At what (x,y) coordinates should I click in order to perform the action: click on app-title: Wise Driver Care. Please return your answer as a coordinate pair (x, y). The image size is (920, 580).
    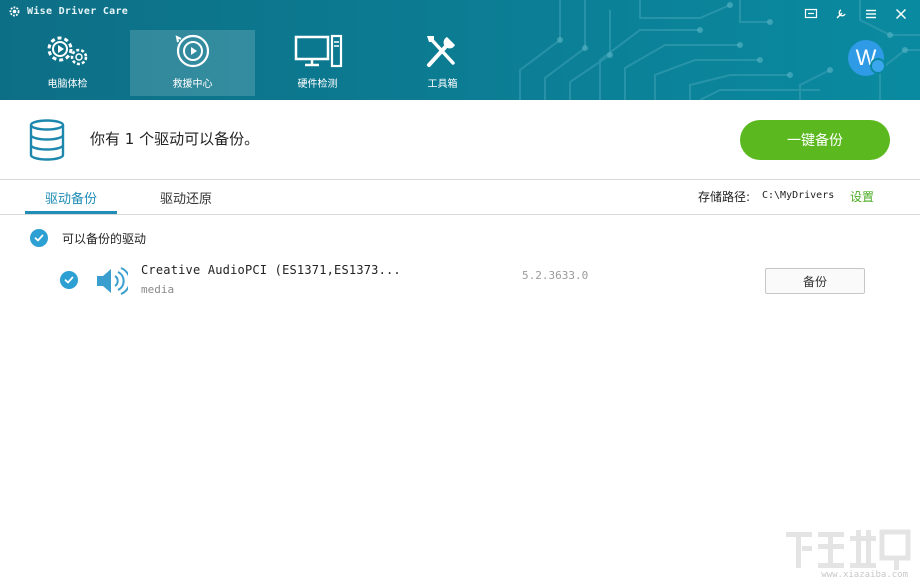
    Looking at the image, I should click on (78, 11).